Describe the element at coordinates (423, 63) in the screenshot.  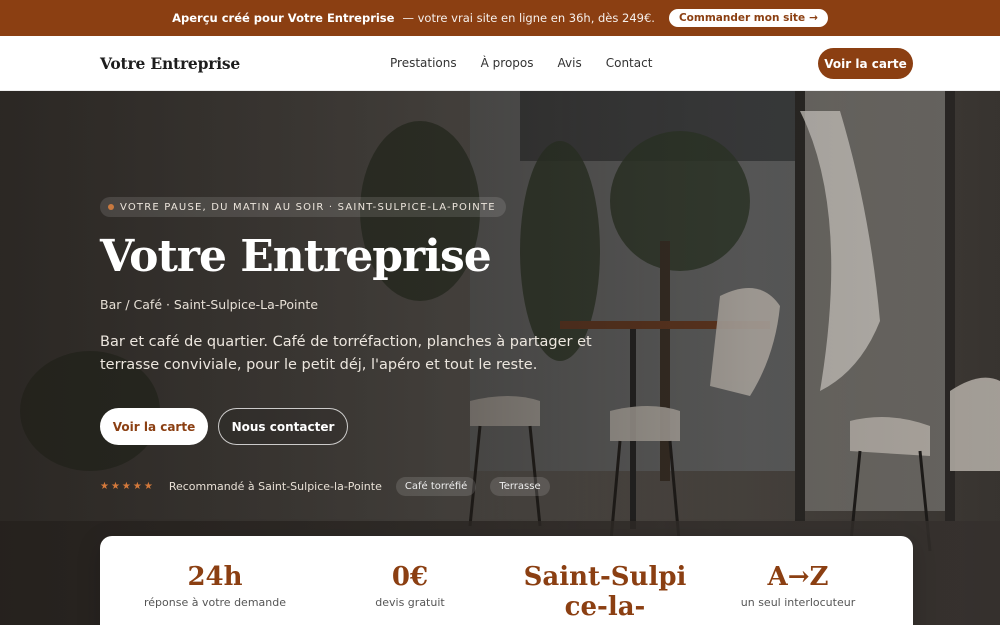
I see `nav-item-prestations: Prestations` at that location.